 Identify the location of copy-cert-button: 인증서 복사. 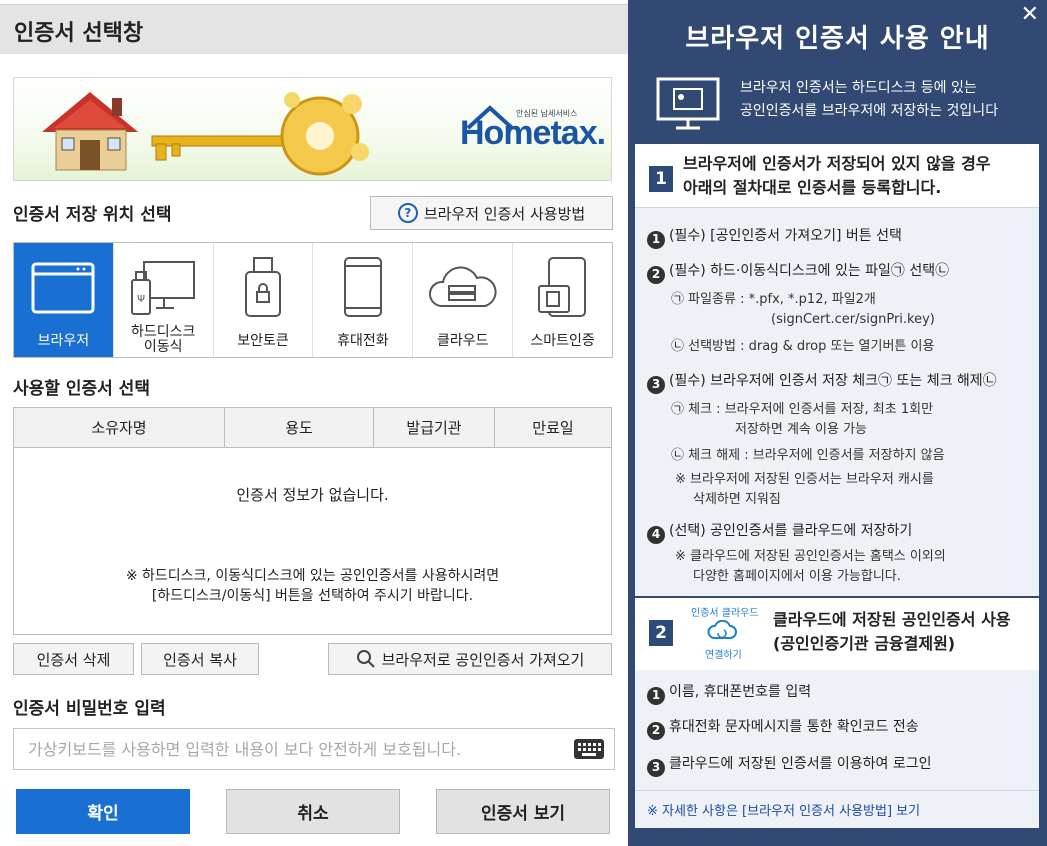
(200, 659).